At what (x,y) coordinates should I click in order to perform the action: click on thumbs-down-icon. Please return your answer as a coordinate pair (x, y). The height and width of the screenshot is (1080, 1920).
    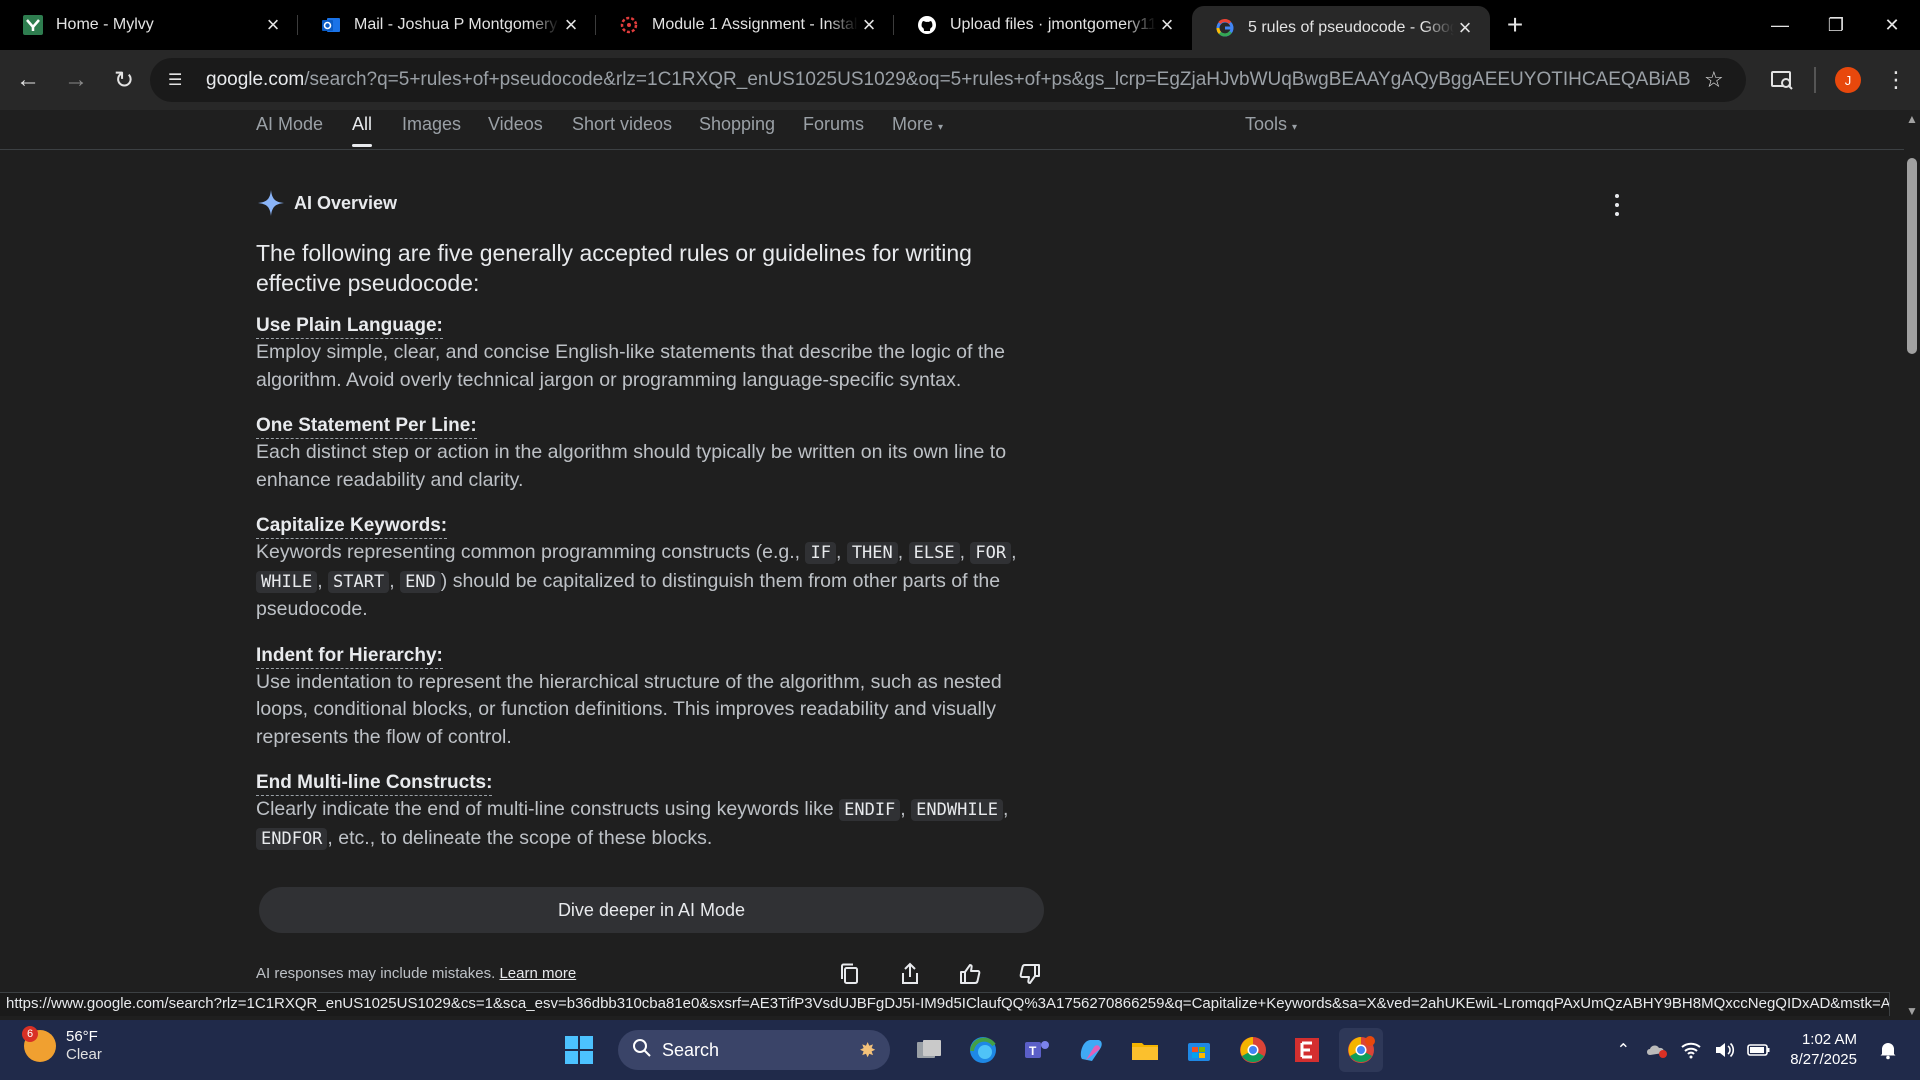
    Looking at the image, I should click on (1030, 974).